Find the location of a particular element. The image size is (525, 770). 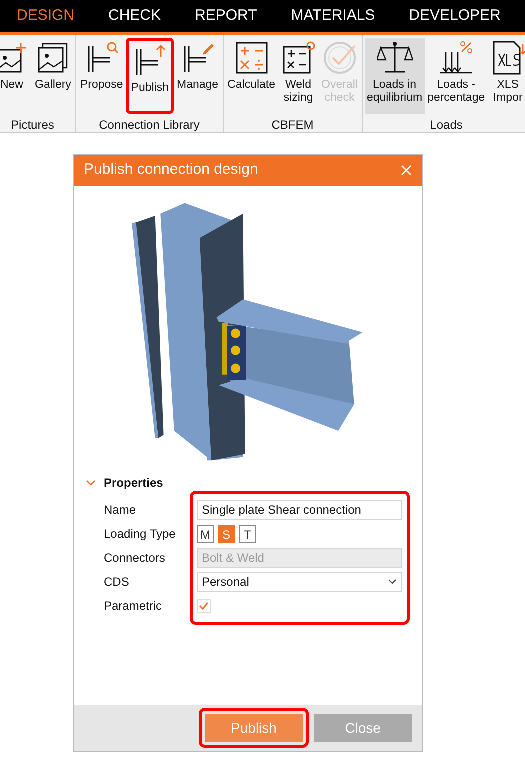

ribbon-button: Weld sizing is located at coordinates (298, 76).